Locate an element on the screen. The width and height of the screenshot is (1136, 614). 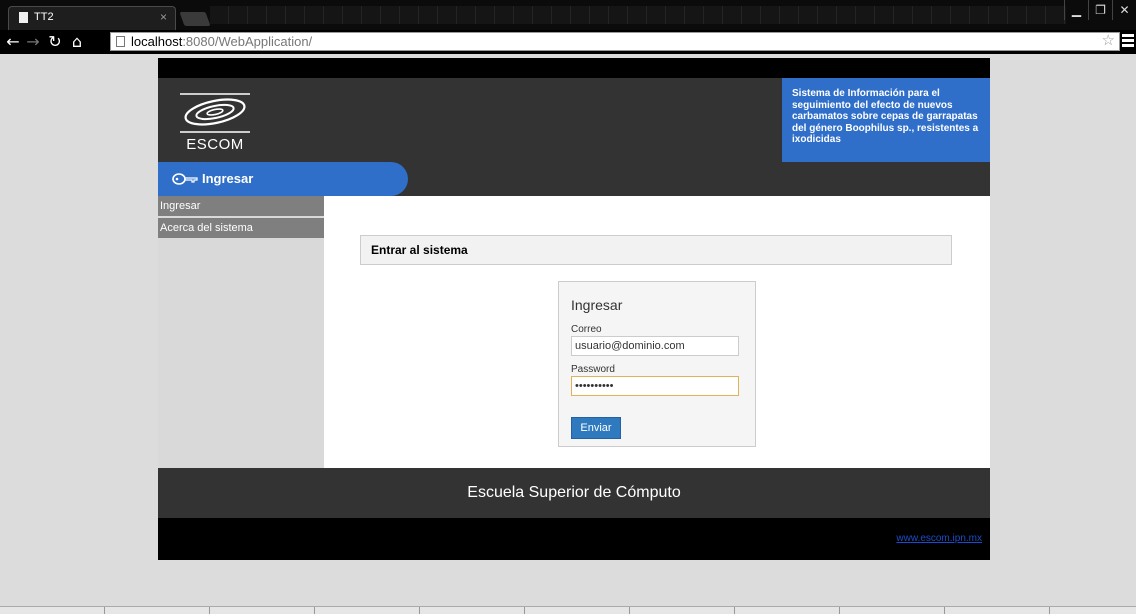
url-path: :8080/WebApplication/ is located at coordinates (247, 41).